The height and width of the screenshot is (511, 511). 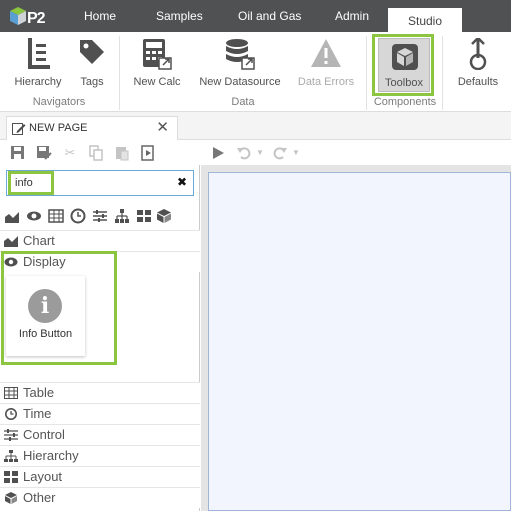 I want to click on save-as-icon, so click(x=44, y=153).